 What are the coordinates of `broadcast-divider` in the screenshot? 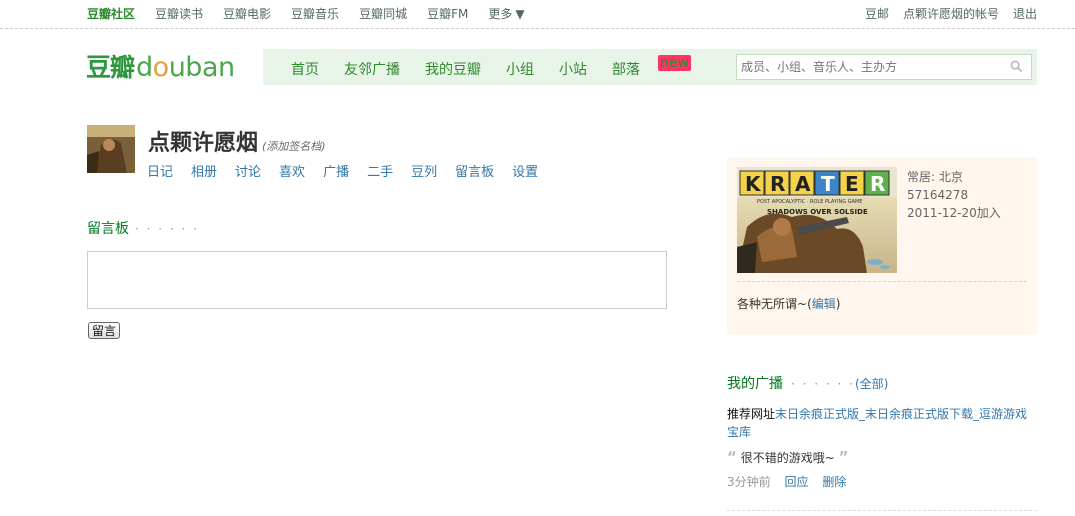 It's located at (882, 510).